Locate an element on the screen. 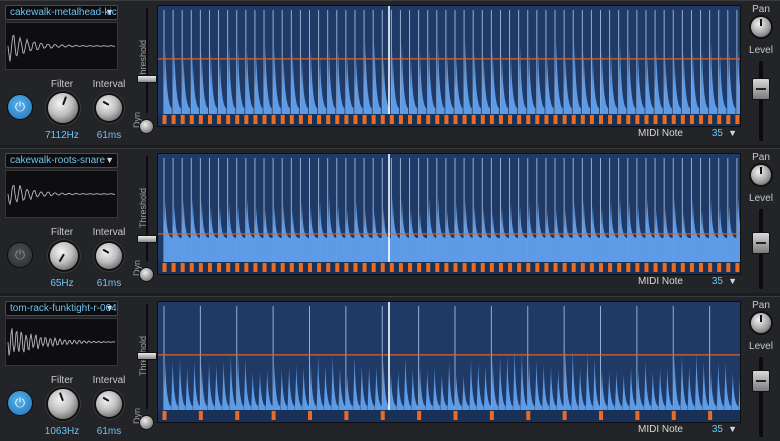  midi-note-selector: MIDI Note 35 ▼ is located at coordinates (449, 134).